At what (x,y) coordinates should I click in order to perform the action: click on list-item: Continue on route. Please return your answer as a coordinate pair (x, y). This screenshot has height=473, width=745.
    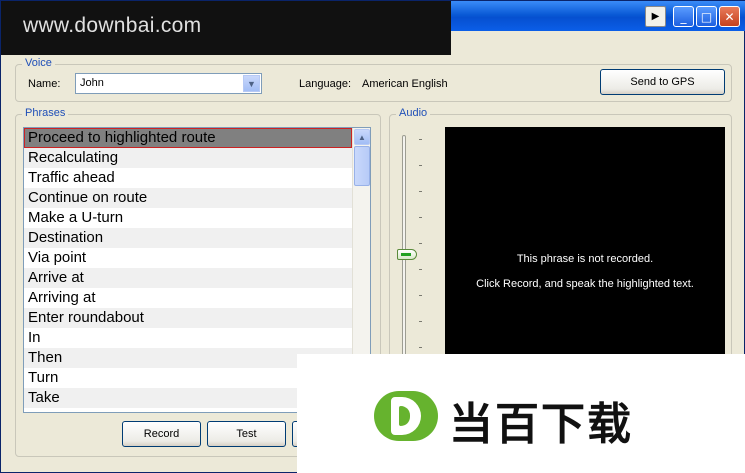
    Looking at the image, I should click on (188, 198).